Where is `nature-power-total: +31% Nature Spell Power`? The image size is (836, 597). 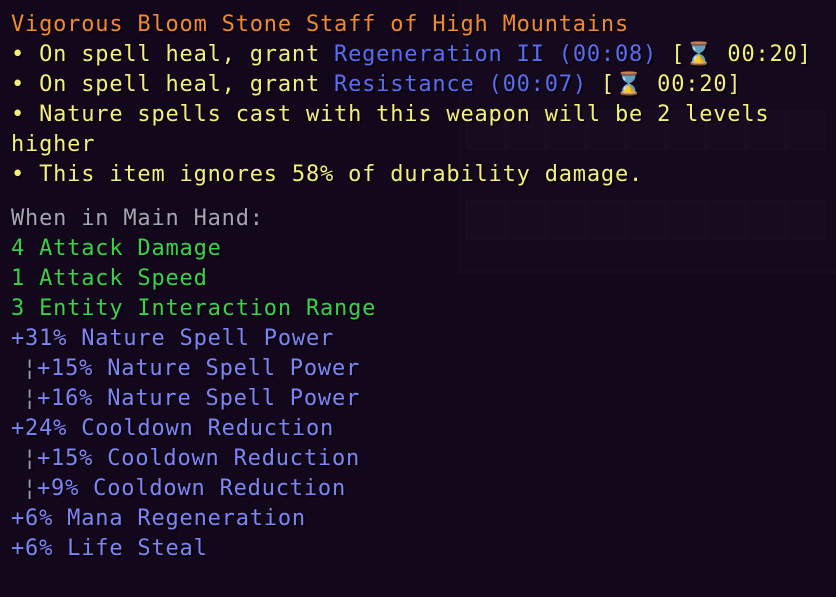
nature-power-total: +31% Nature Spell Power is located at coordinates (173, 338).